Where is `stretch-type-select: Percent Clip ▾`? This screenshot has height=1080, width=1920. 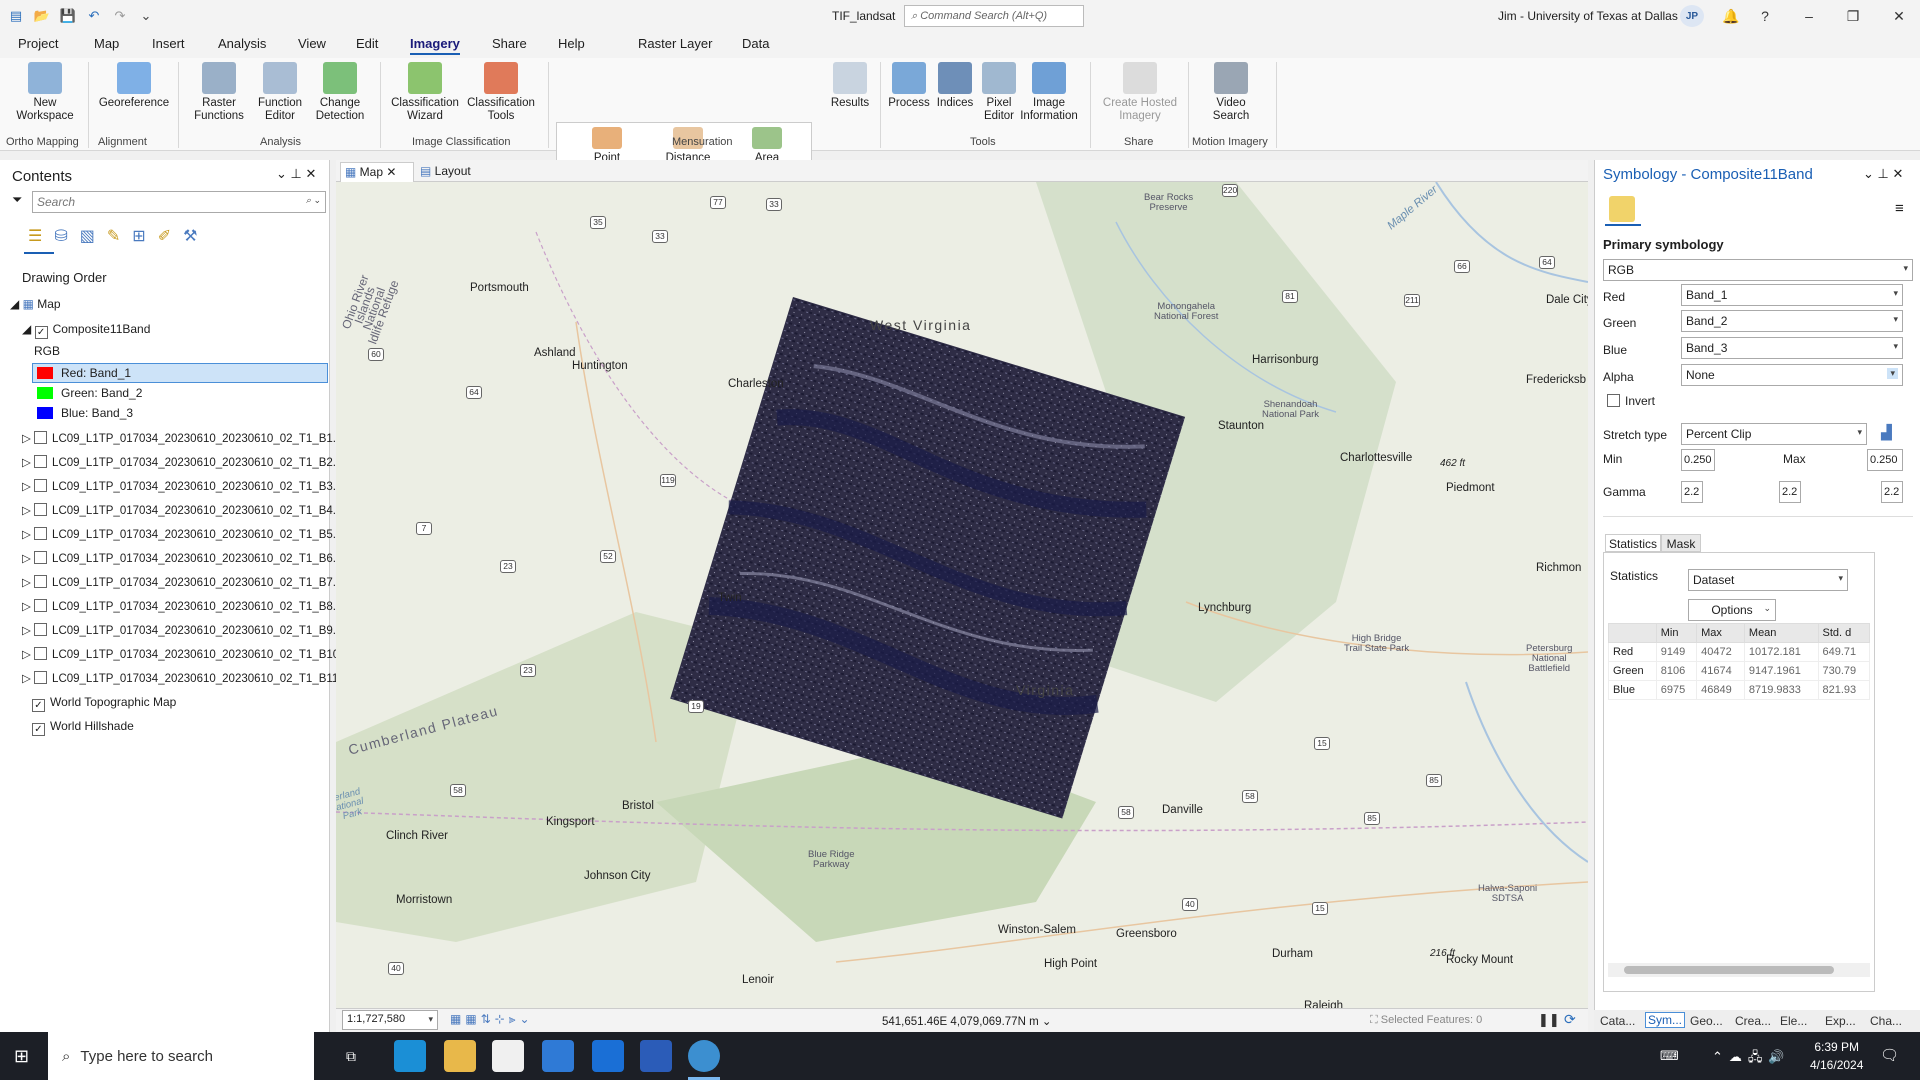 stretch-type-select: Percent Clip ▾ is located at coordinates (1774, 434).